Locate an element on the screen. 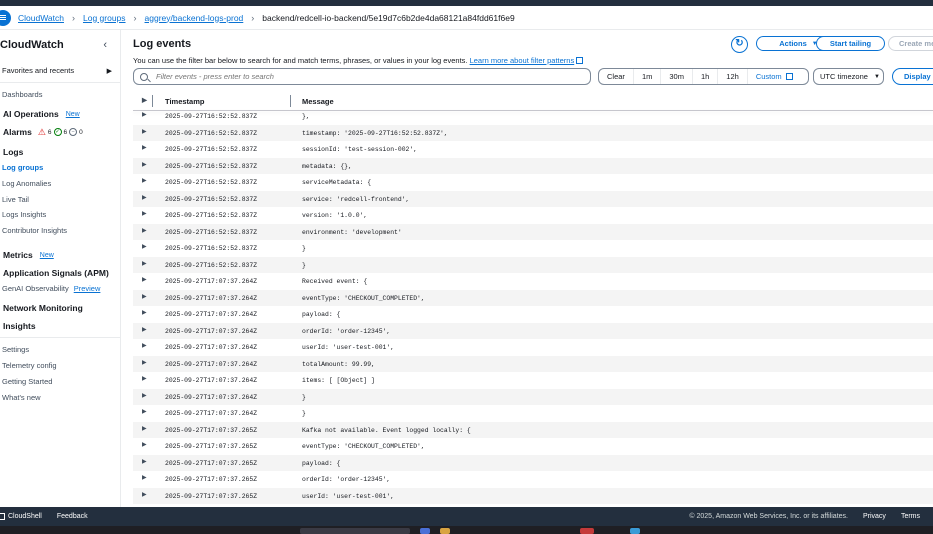 This screenshot has width=933, height=534. sidebar-item-insights: Insights is located at coordinates (19, 326).